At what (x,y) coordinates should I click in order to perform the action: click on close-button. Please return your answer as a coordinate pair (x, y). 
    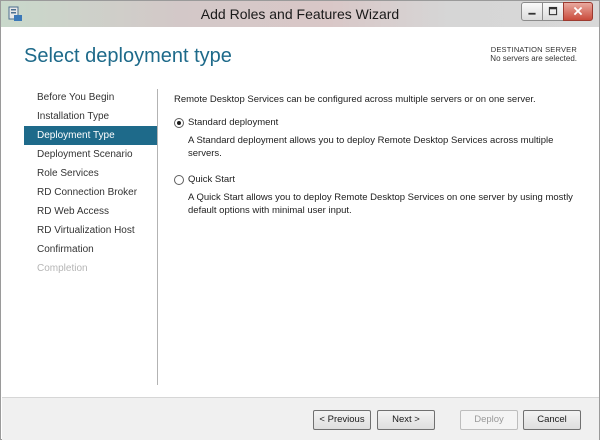
    Looking at the image, I should click on (578, 11).